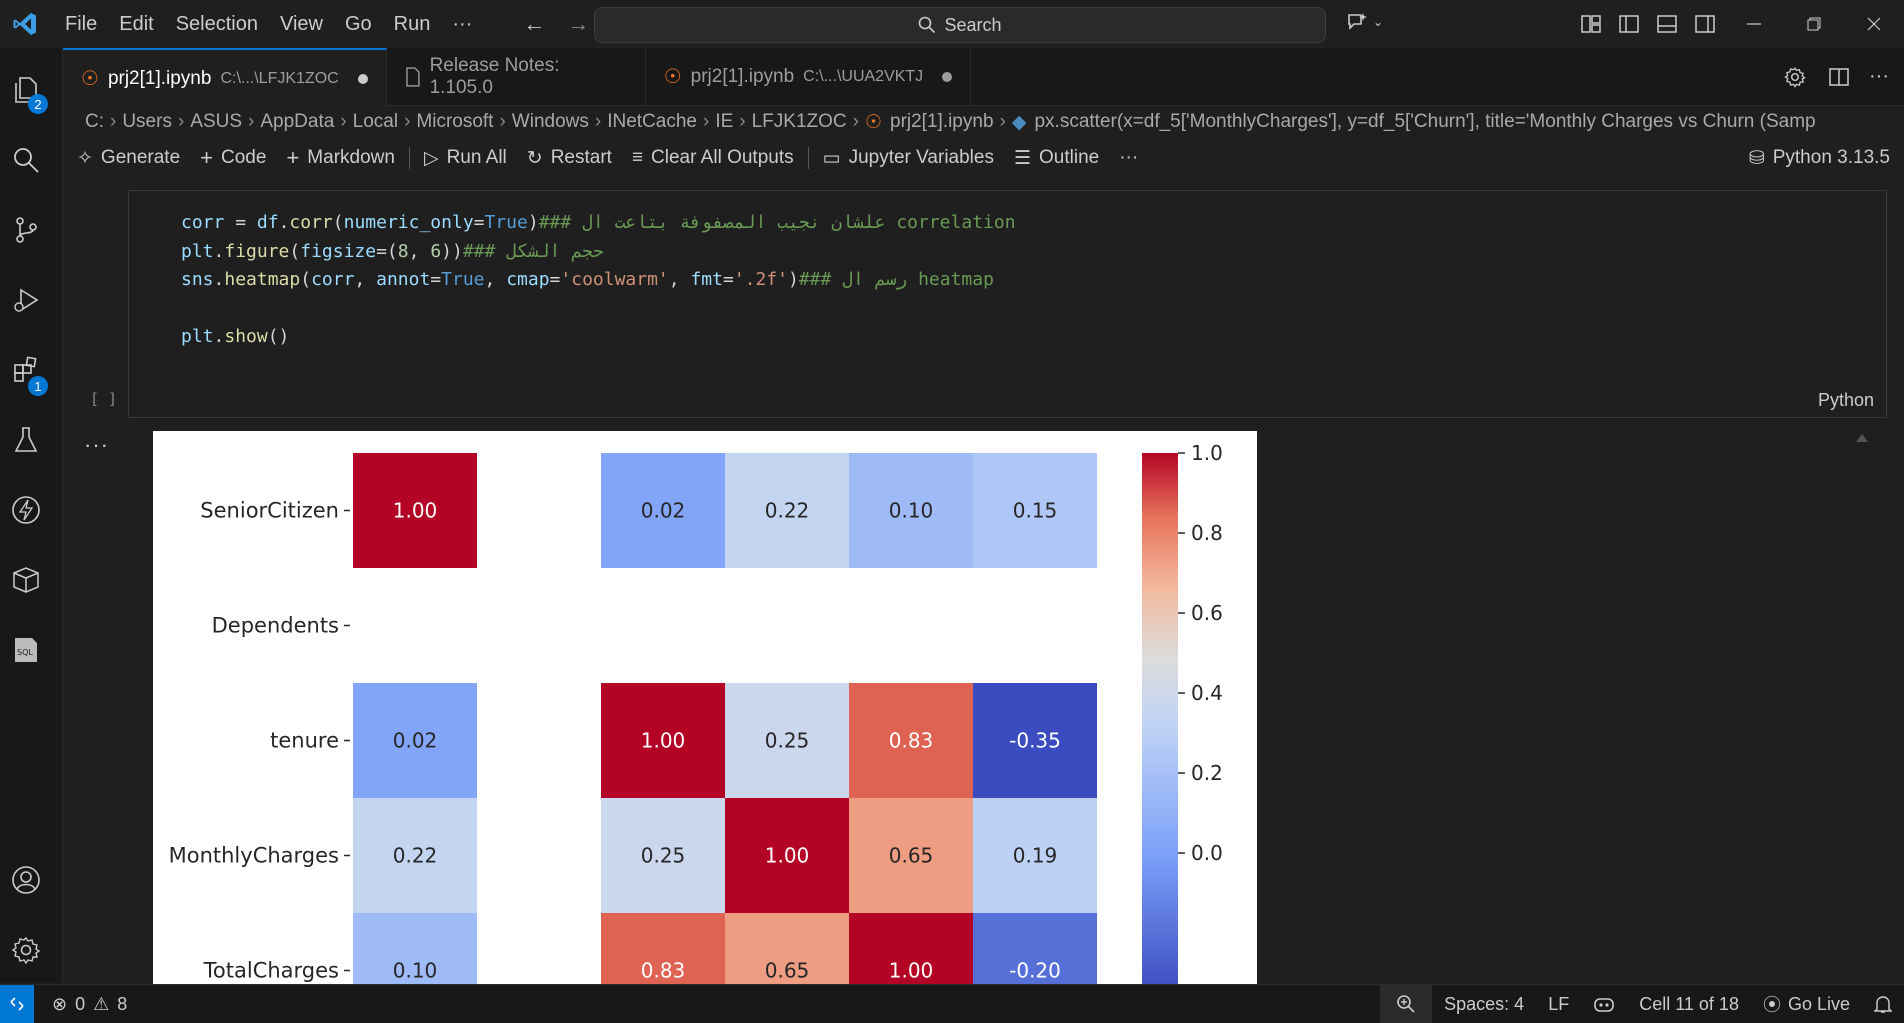 Image resolution: width=1904 pixels, height=1023 pixels. Describe the element at coordinates (787, 971) in the screenshot. I see `heatmap-cell-label: 0.65` at that location.